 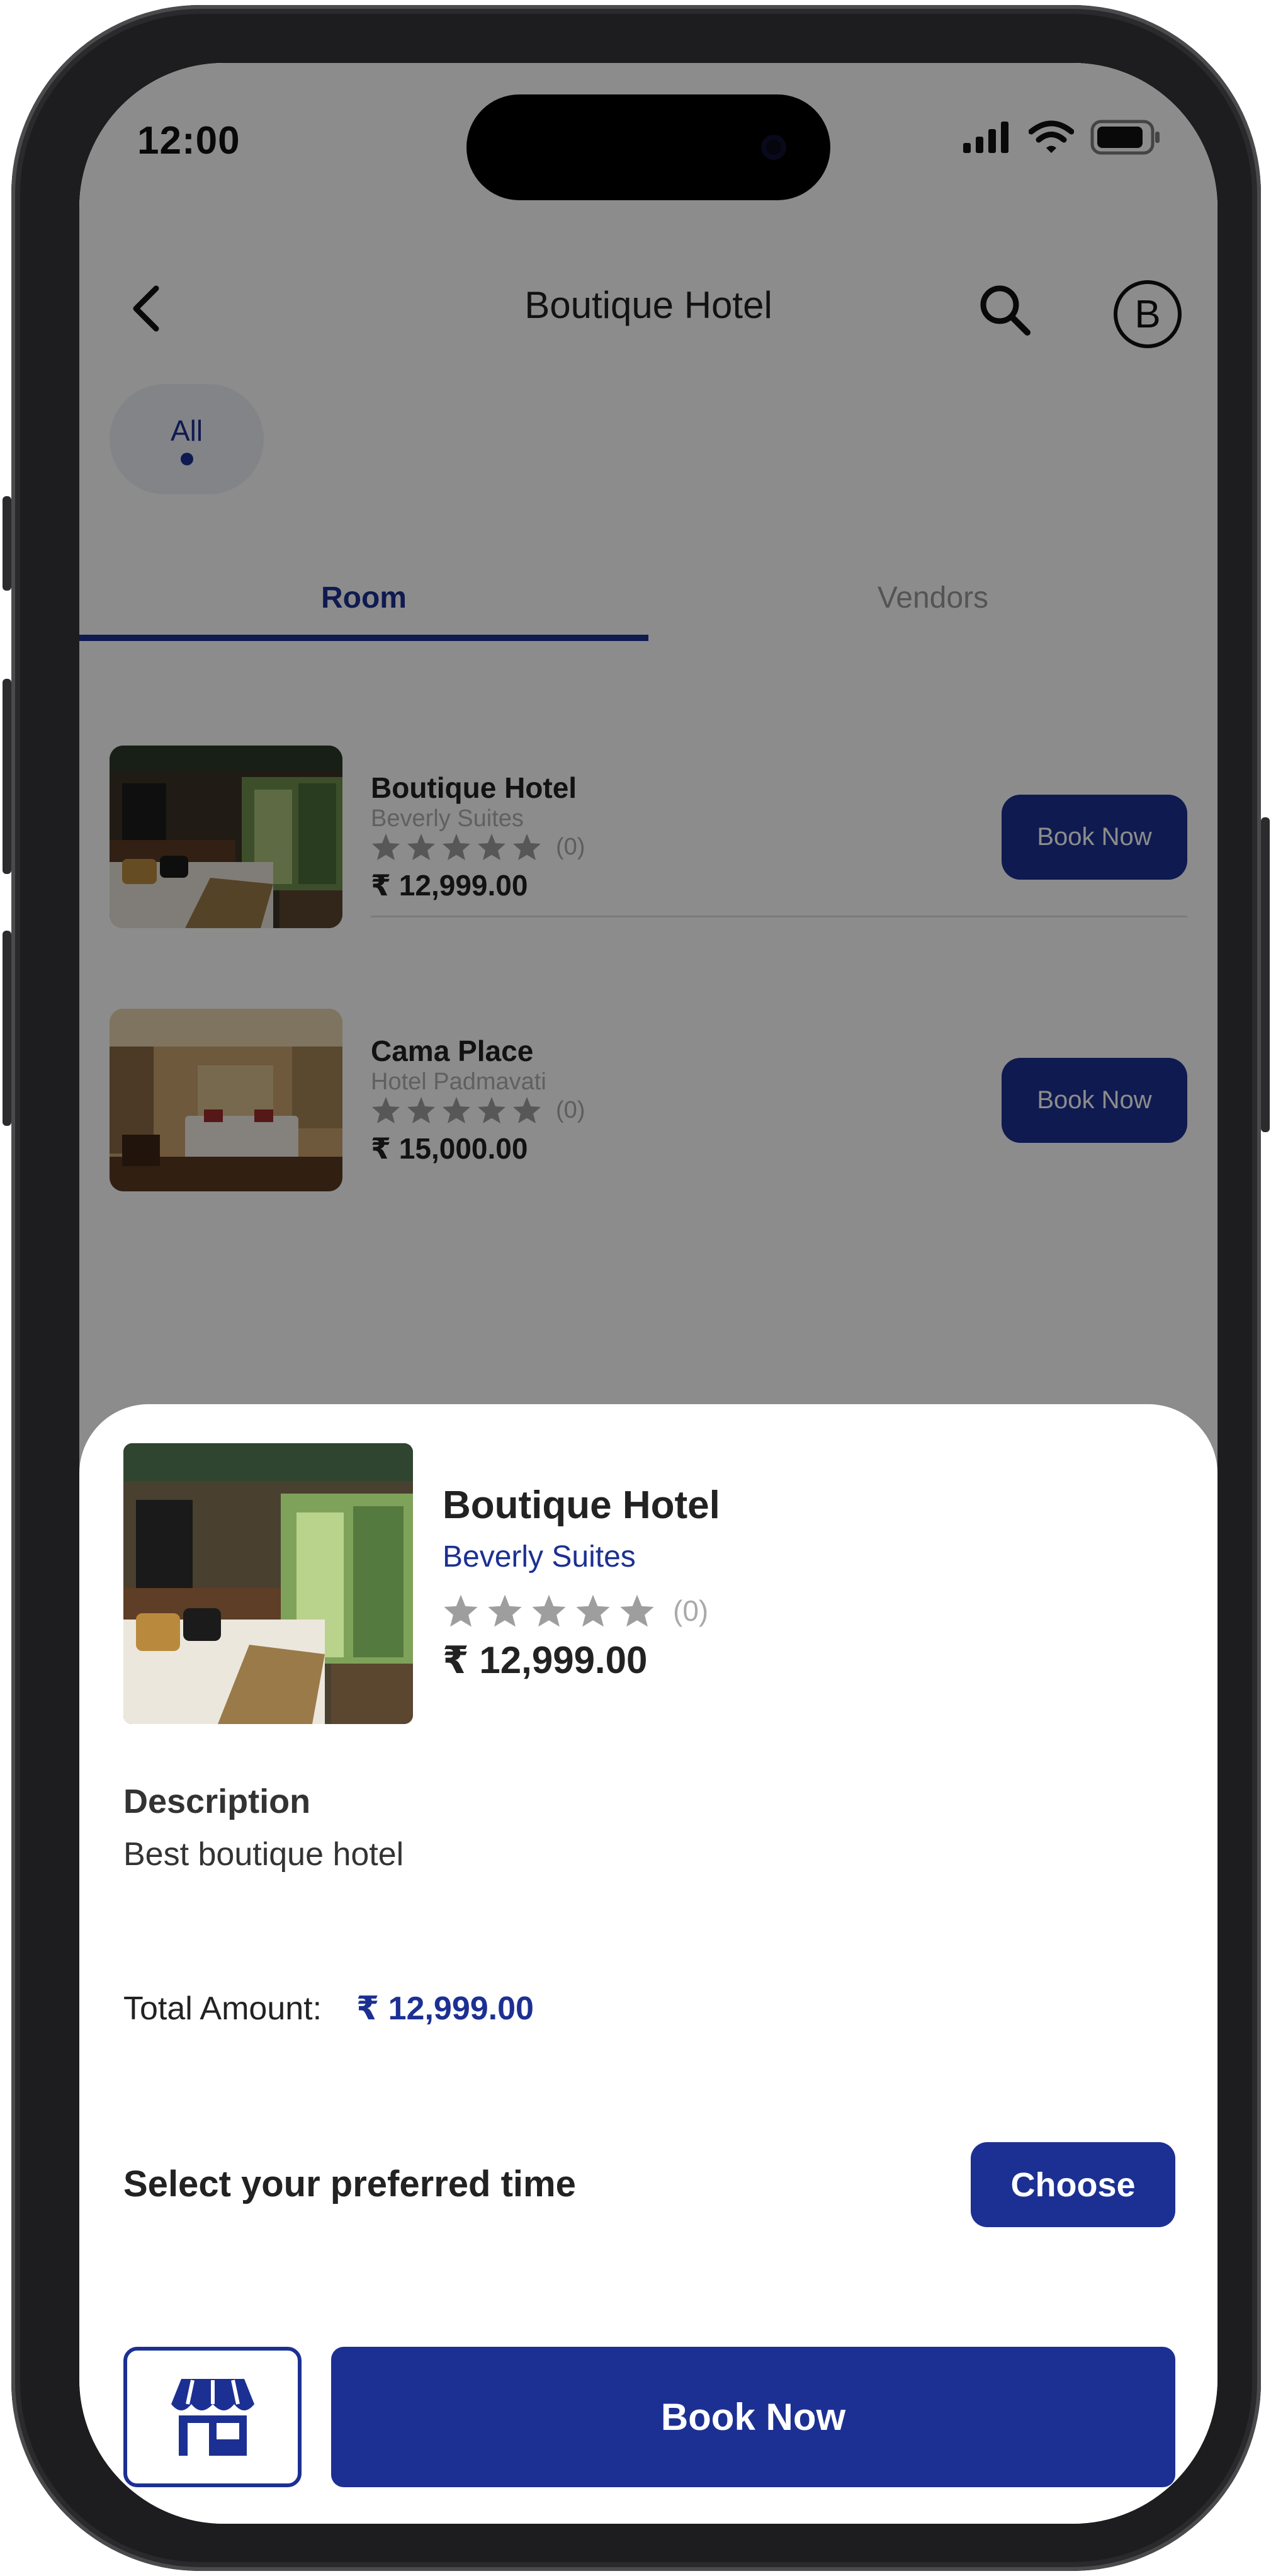 I want to click on power-button, so click(x=1265, y=974).